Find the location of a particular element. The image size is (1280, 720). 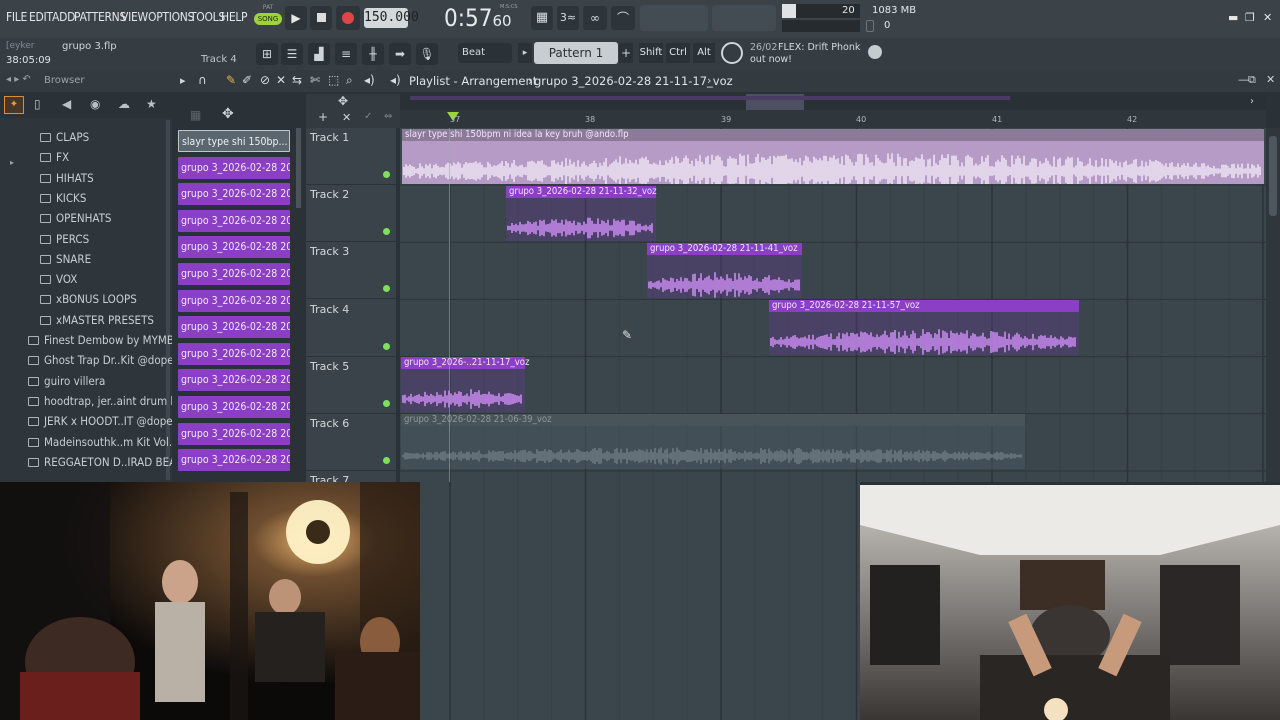

clip-list-scrollbar is located at coordinates (298, 168).